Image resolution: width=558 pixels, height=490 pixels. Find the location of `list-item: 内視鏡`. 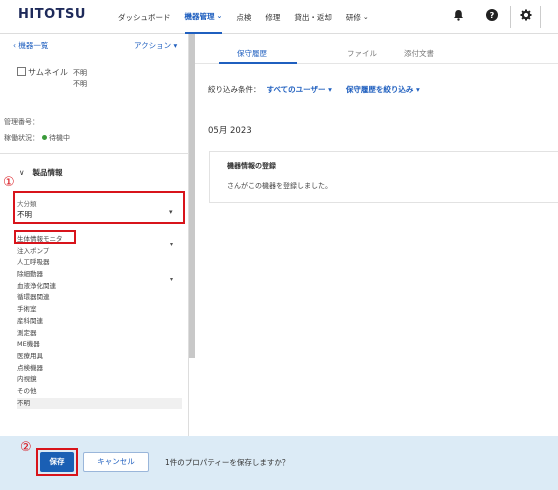

list-item: 内視鏡 is located at coordinates (99, 380).